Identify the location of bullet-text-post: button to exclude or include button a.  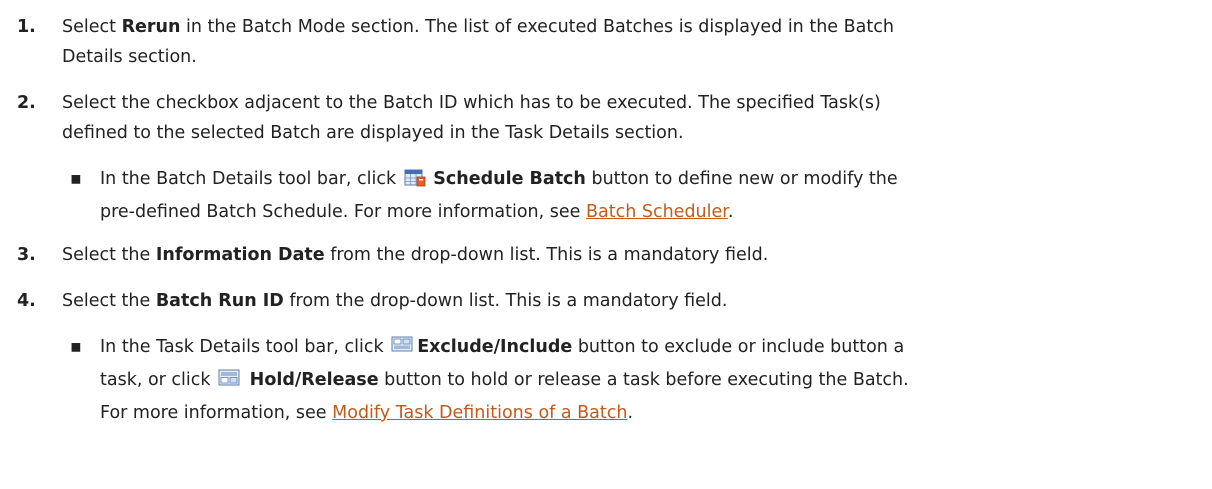
(738, 347).